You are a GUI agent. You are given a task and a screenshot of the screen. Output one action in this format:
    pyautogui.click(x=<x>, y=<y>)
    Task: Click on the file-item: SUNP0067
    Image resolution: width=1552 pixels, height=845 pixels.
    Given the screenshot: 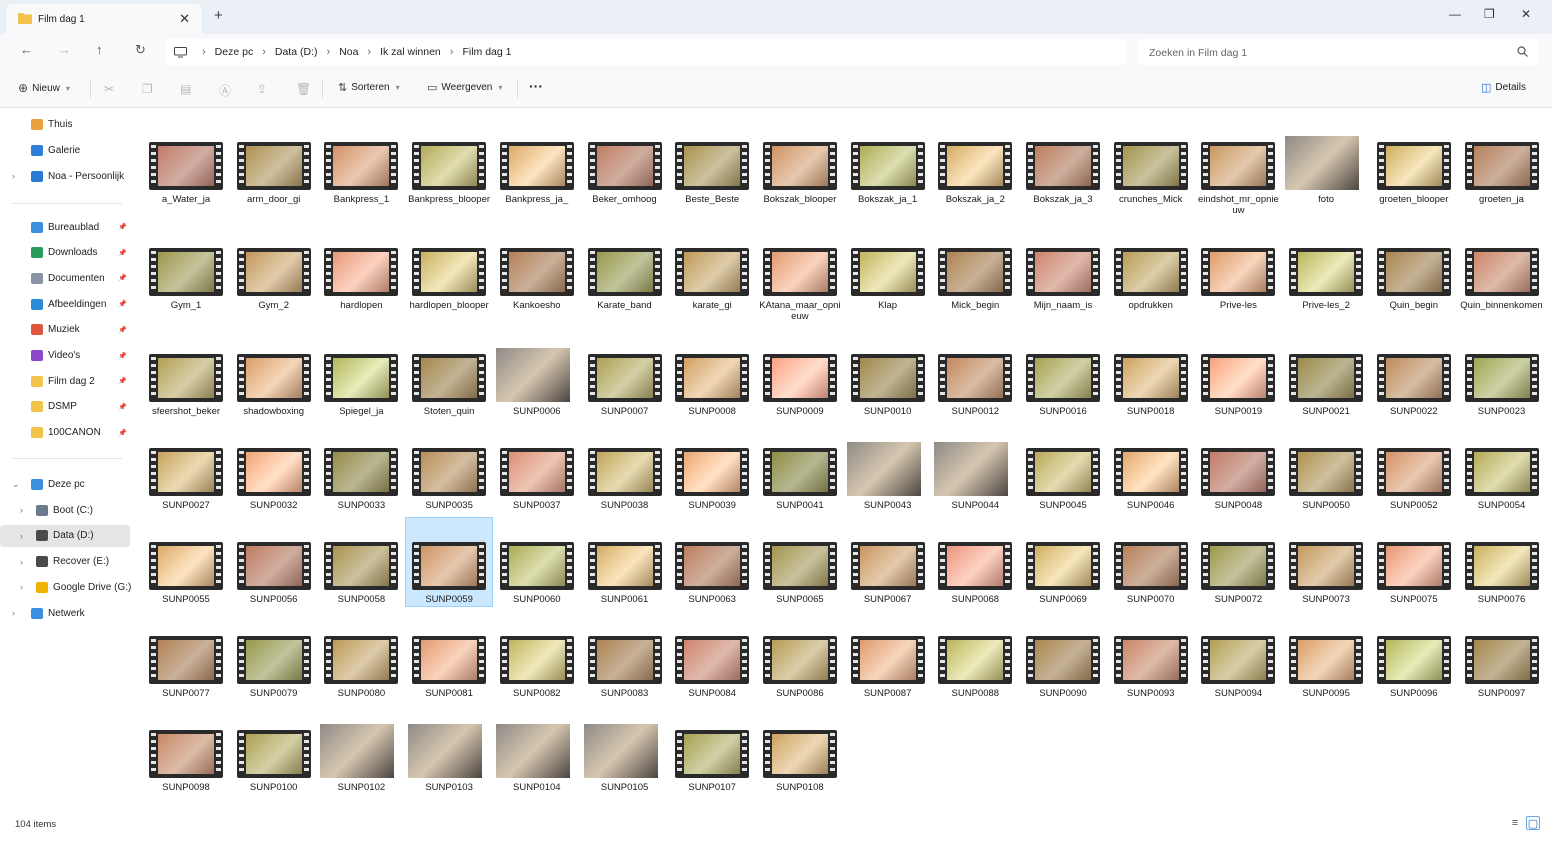 What is the action you would take?
    pyautogui.click(x=888, y=562)
    